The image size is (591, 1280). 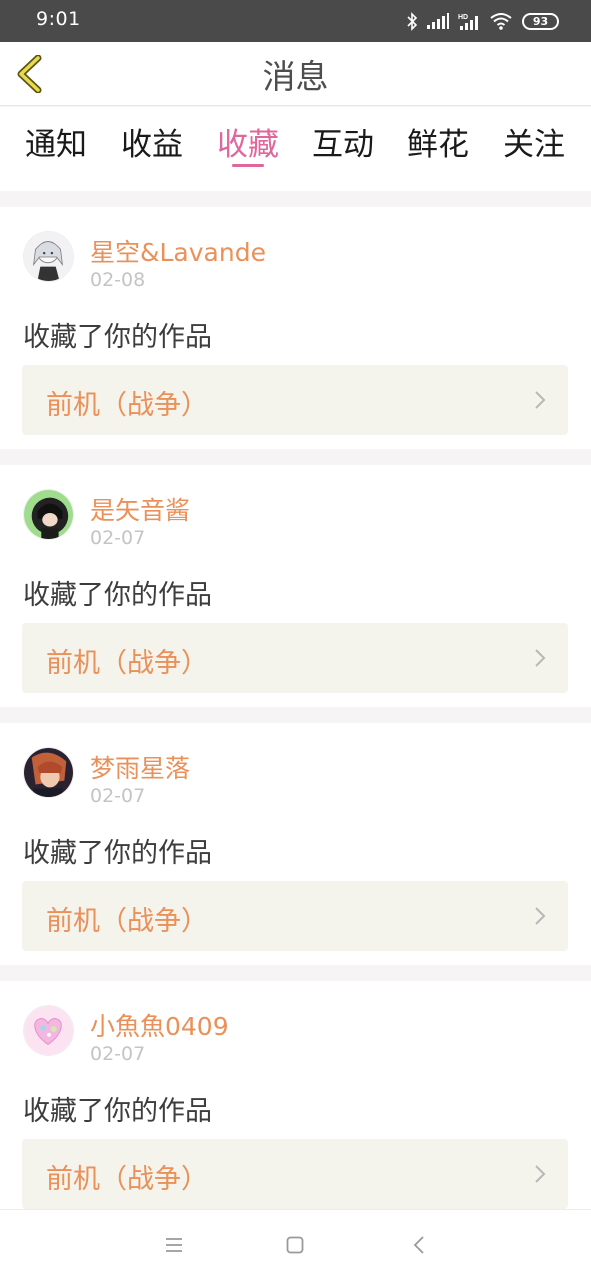 What do you see at coordinates (56, 141) in the screenshot?
I see `tab-notifications: 通知` at bounding box center [56, 141].